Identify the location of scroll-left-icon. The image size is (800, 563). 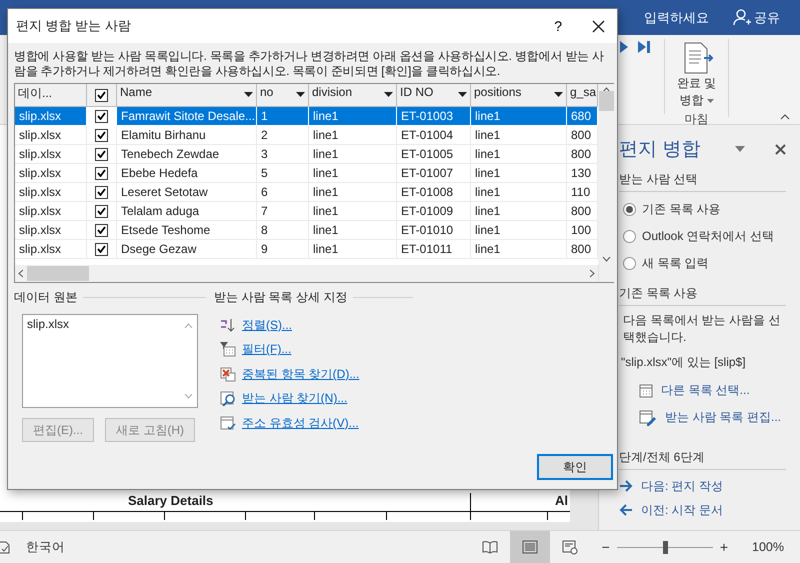
(20, 273).